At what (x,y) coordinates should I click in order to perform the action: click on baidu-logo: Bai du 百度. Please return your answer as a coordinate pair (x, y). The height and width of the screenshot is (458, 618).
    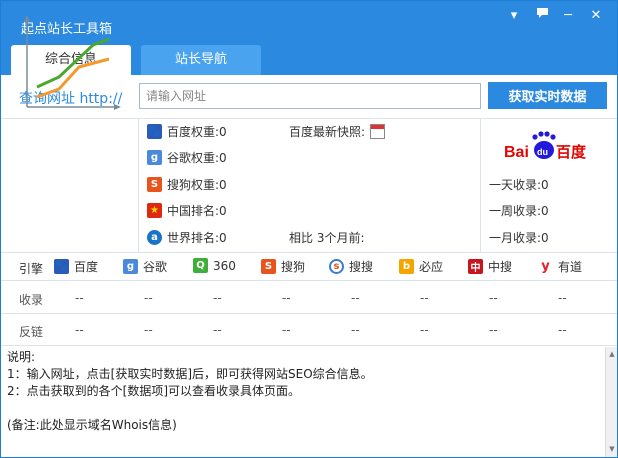
    Looking at the image, I should click on (545, 146).